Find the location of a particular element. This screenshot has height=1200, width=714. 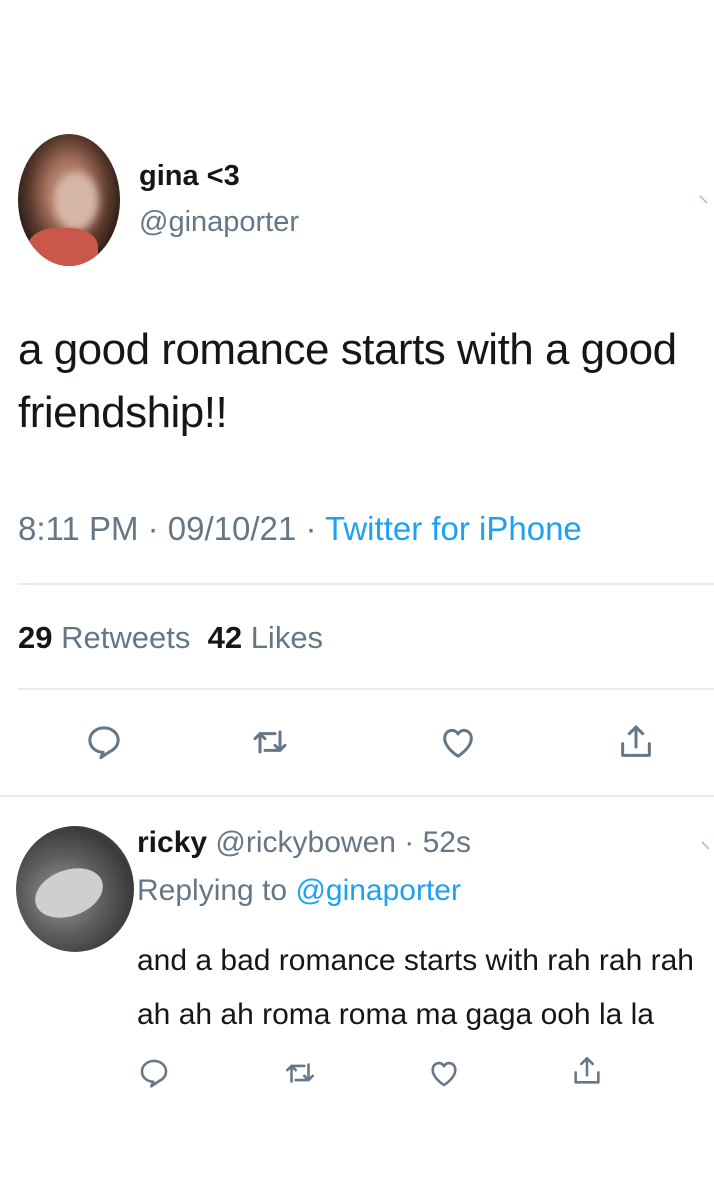

author-handle: @ginaporter is located at coordinates (219, 222).